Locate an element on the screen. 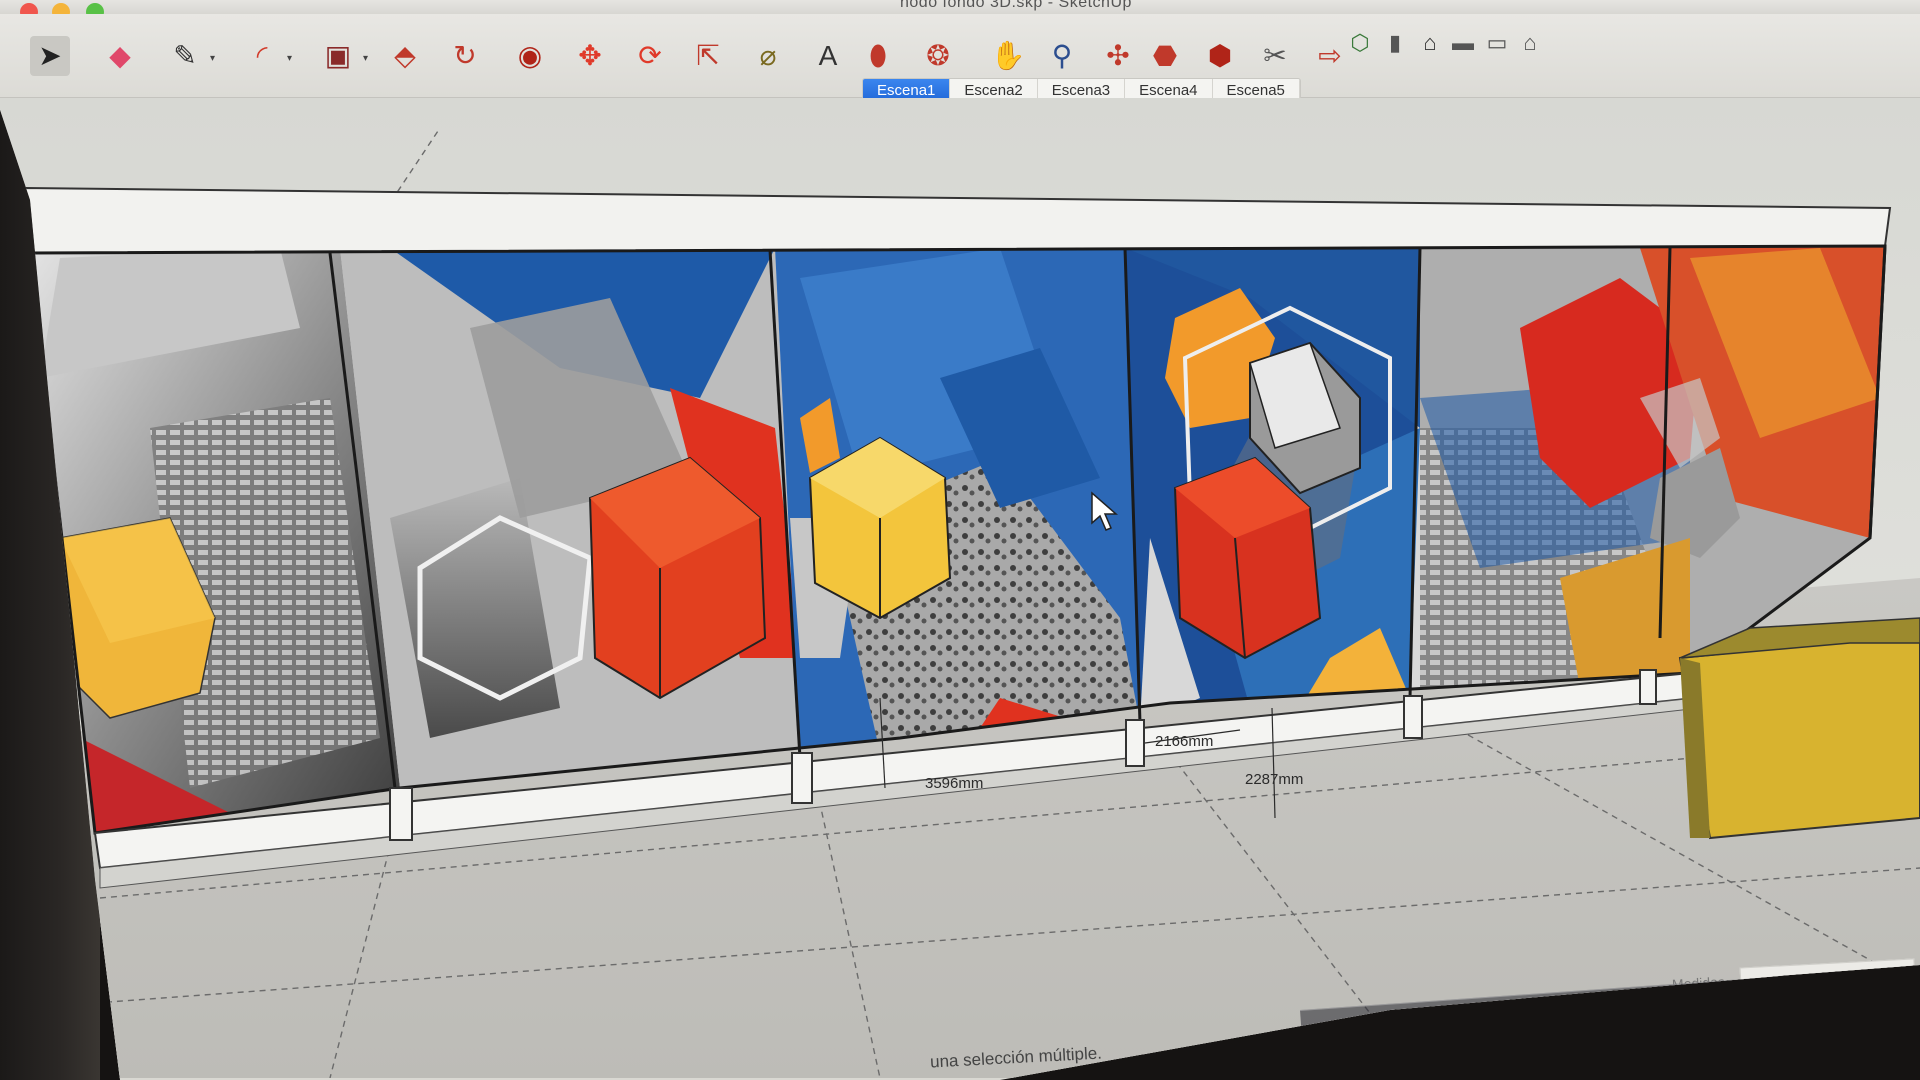 The width and height of the screenshot is (1920, 1080). eraser-icon: ◆ is located at coordinates (120, 55).